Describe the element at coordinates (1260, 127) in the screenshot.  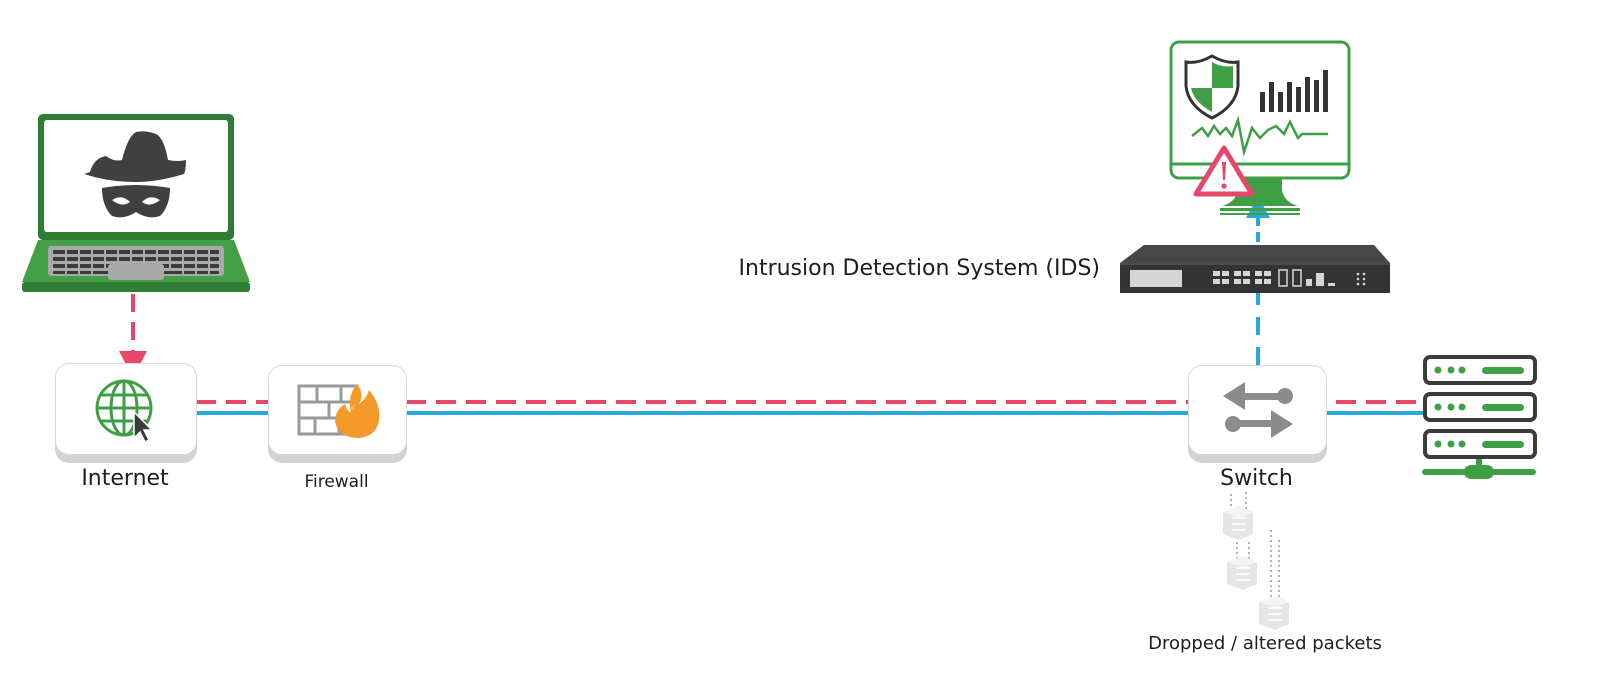
I see `security-monitor-icon` at that location.